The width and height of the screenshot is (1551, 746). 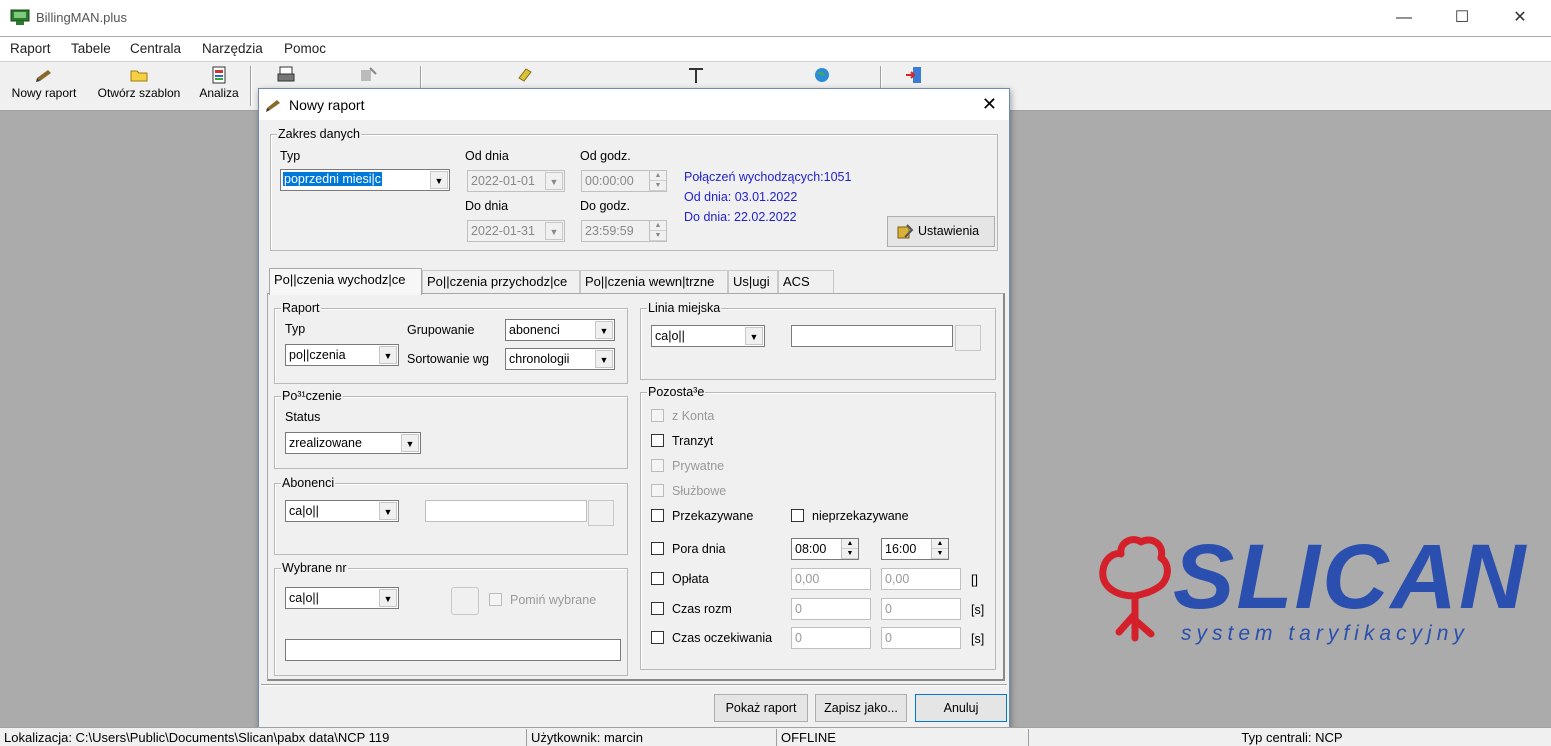 I want to click on connection-group: Po³¹czenie Status zrealizowane ▼, so click(x=451, y=429).